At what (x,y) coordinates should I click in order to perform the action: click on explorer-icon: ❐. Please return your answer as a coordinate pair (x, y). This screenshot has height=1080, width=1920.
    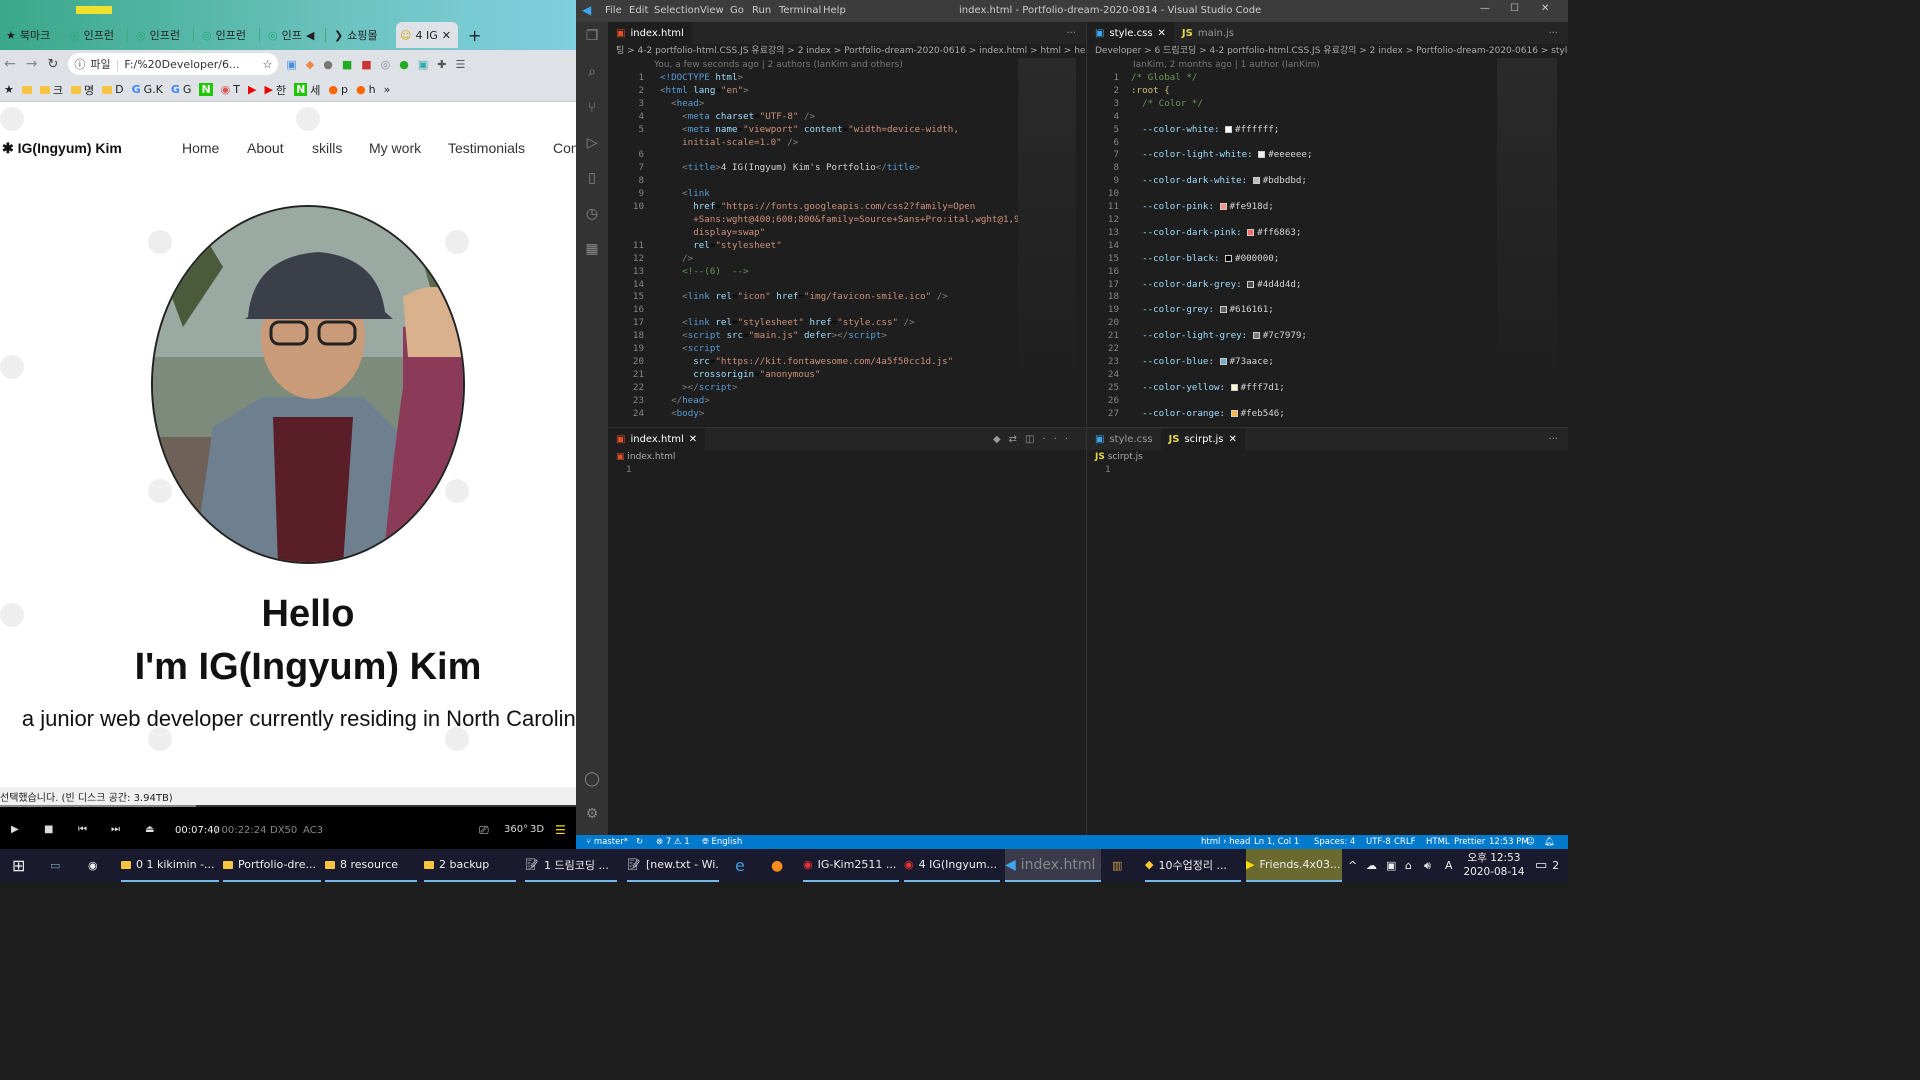
    Looking at the image, I should click on (592, 36).